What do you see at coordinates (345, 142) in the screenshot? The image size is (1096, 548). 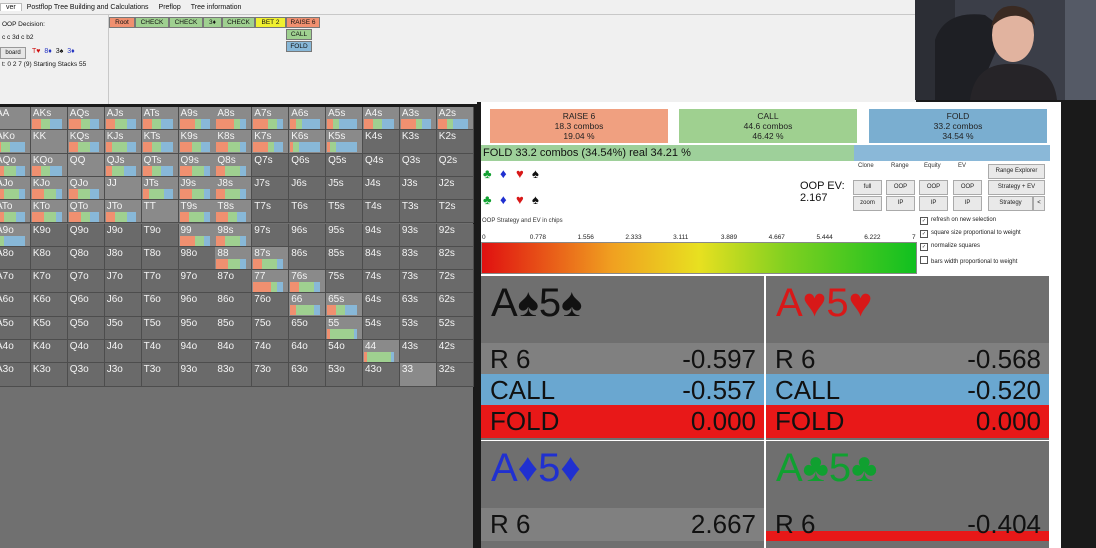 I see `range-cell: K5s` at bounding box center [345, 142].